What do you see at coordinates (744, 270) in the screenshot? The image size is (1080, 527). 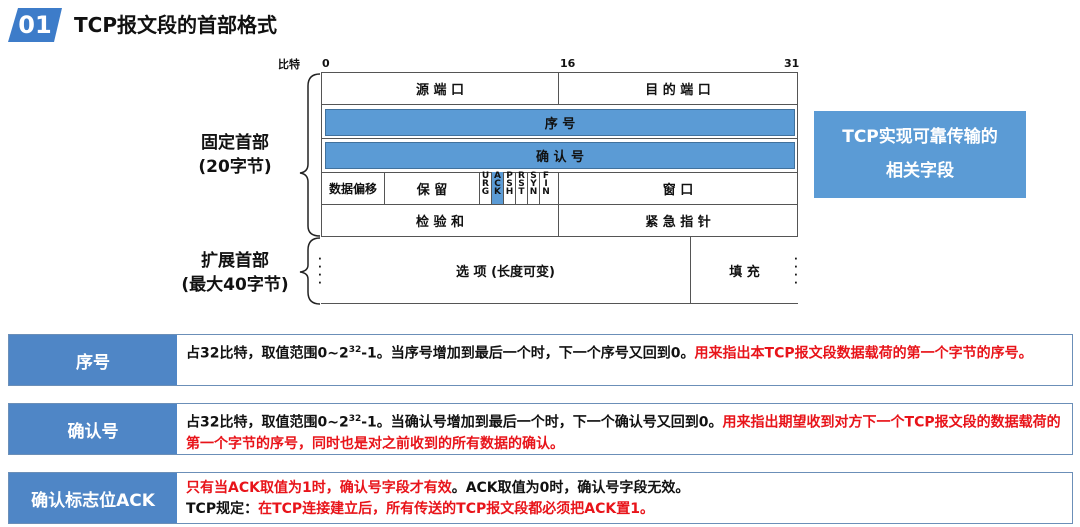 I see `padding-field: 填 充` at bounding box center [744, 270].